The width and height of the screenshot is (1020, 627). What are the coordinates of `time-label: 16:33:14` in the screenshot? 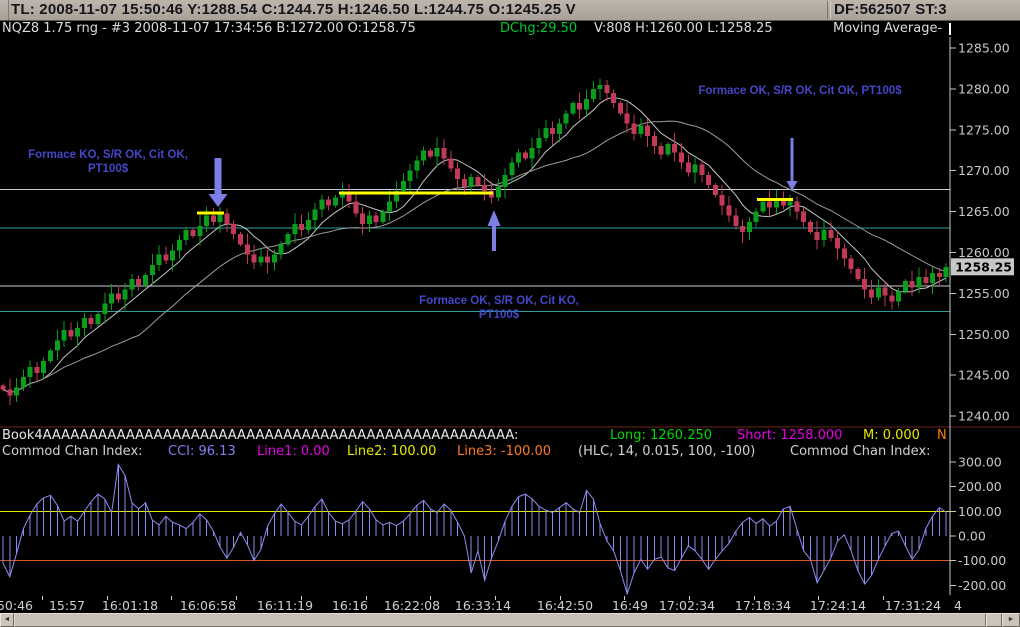 It's located at (483, 605).